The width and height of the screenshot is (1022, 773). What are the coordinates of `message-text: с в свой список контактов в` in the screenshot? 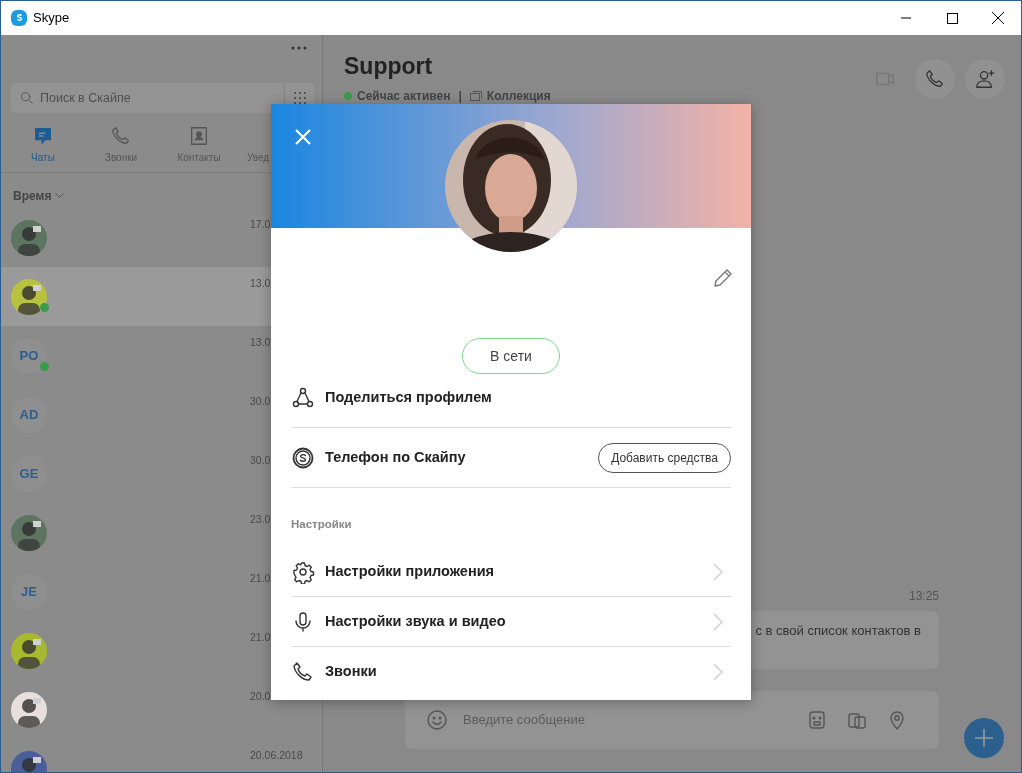 It's located at (838, 631).